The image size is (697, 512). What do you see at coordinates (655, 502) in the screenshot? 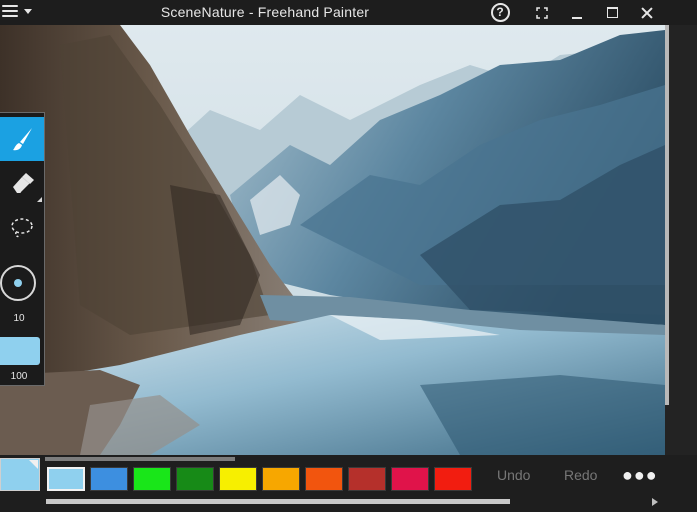
I see `scroll-right-arrow-icon` at bounding box center [655, 502].